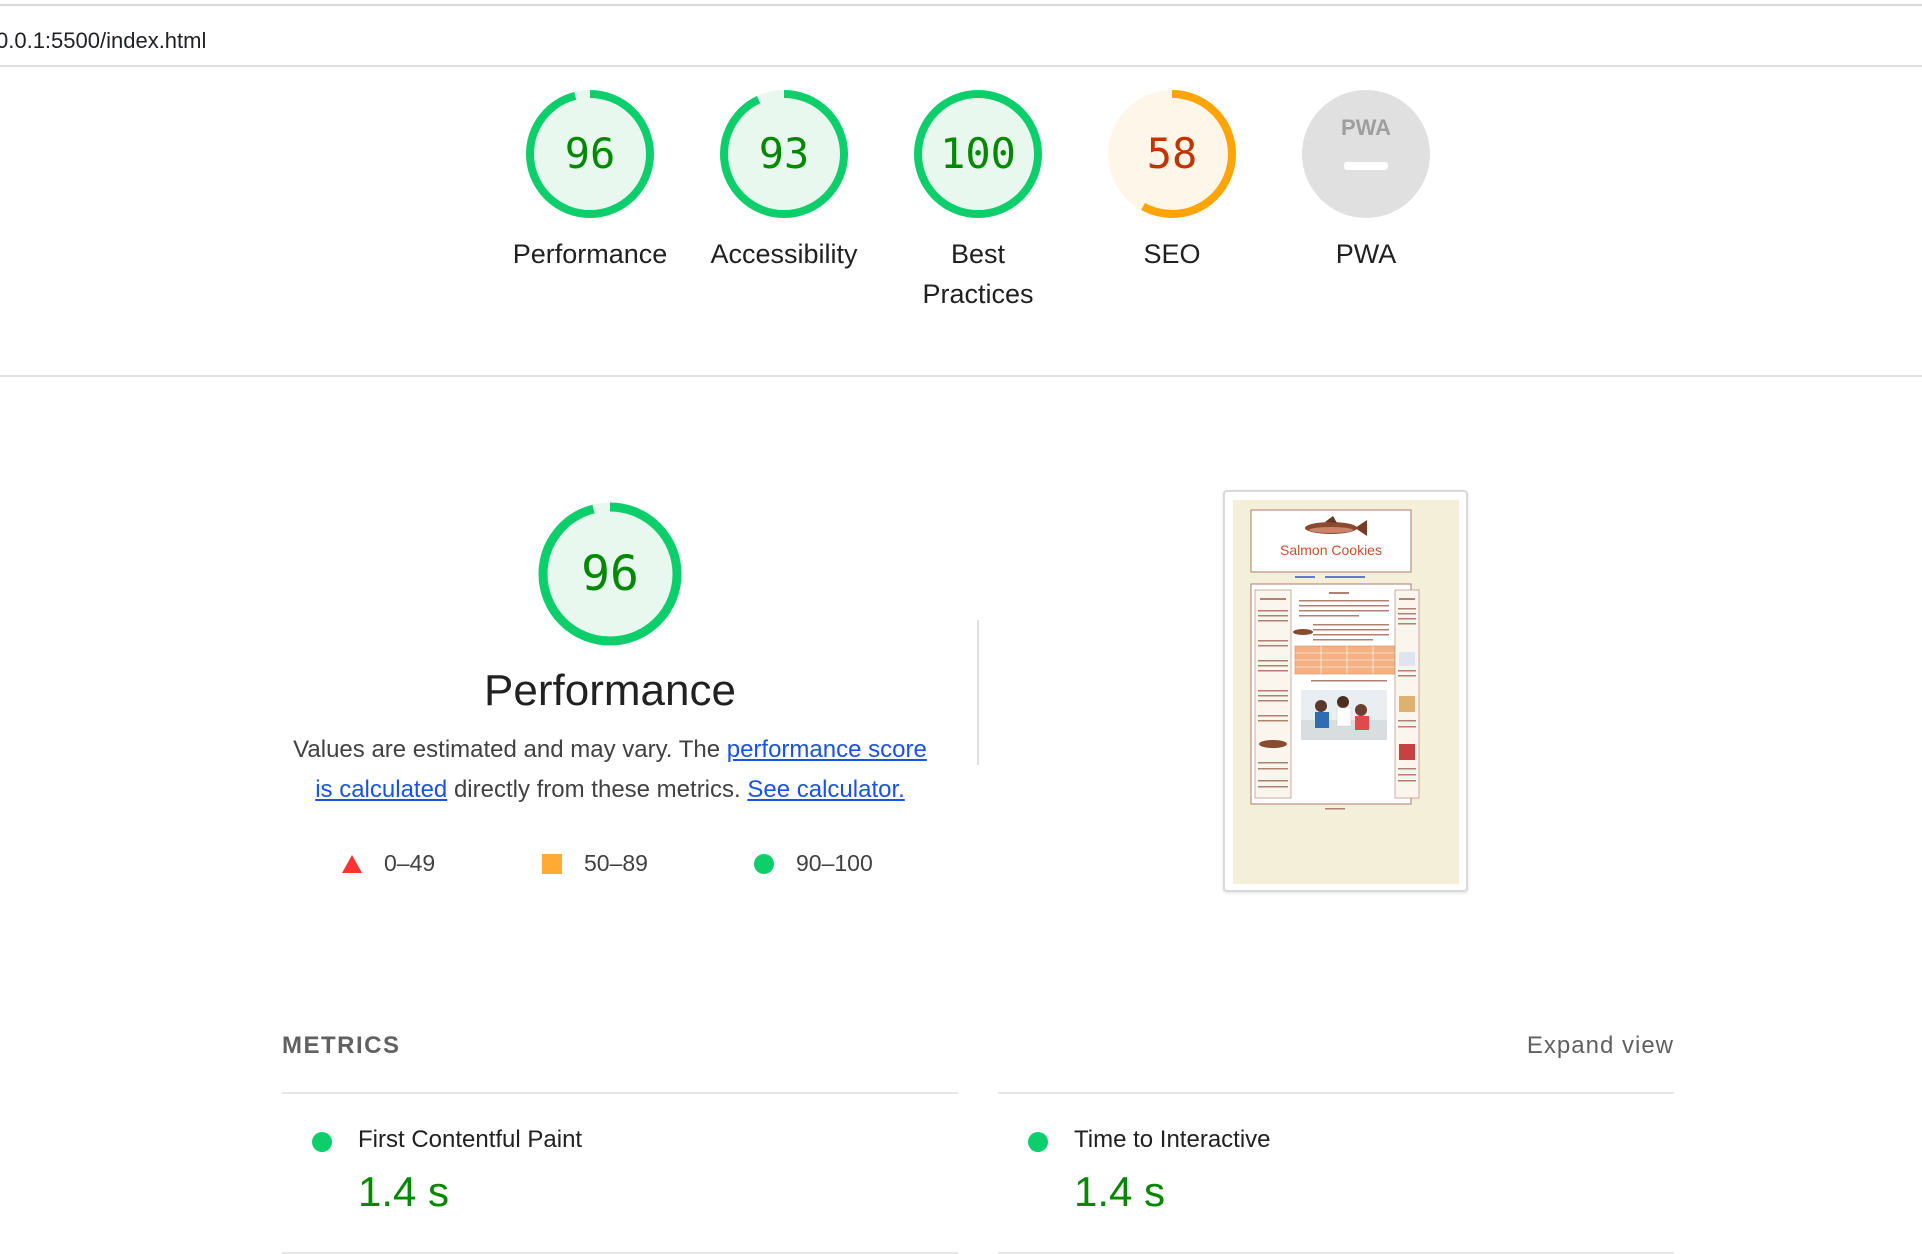 This screenshot has height=1254, width=1922. I want to click on see-calculator-link: See calculator., so click(825, 789).